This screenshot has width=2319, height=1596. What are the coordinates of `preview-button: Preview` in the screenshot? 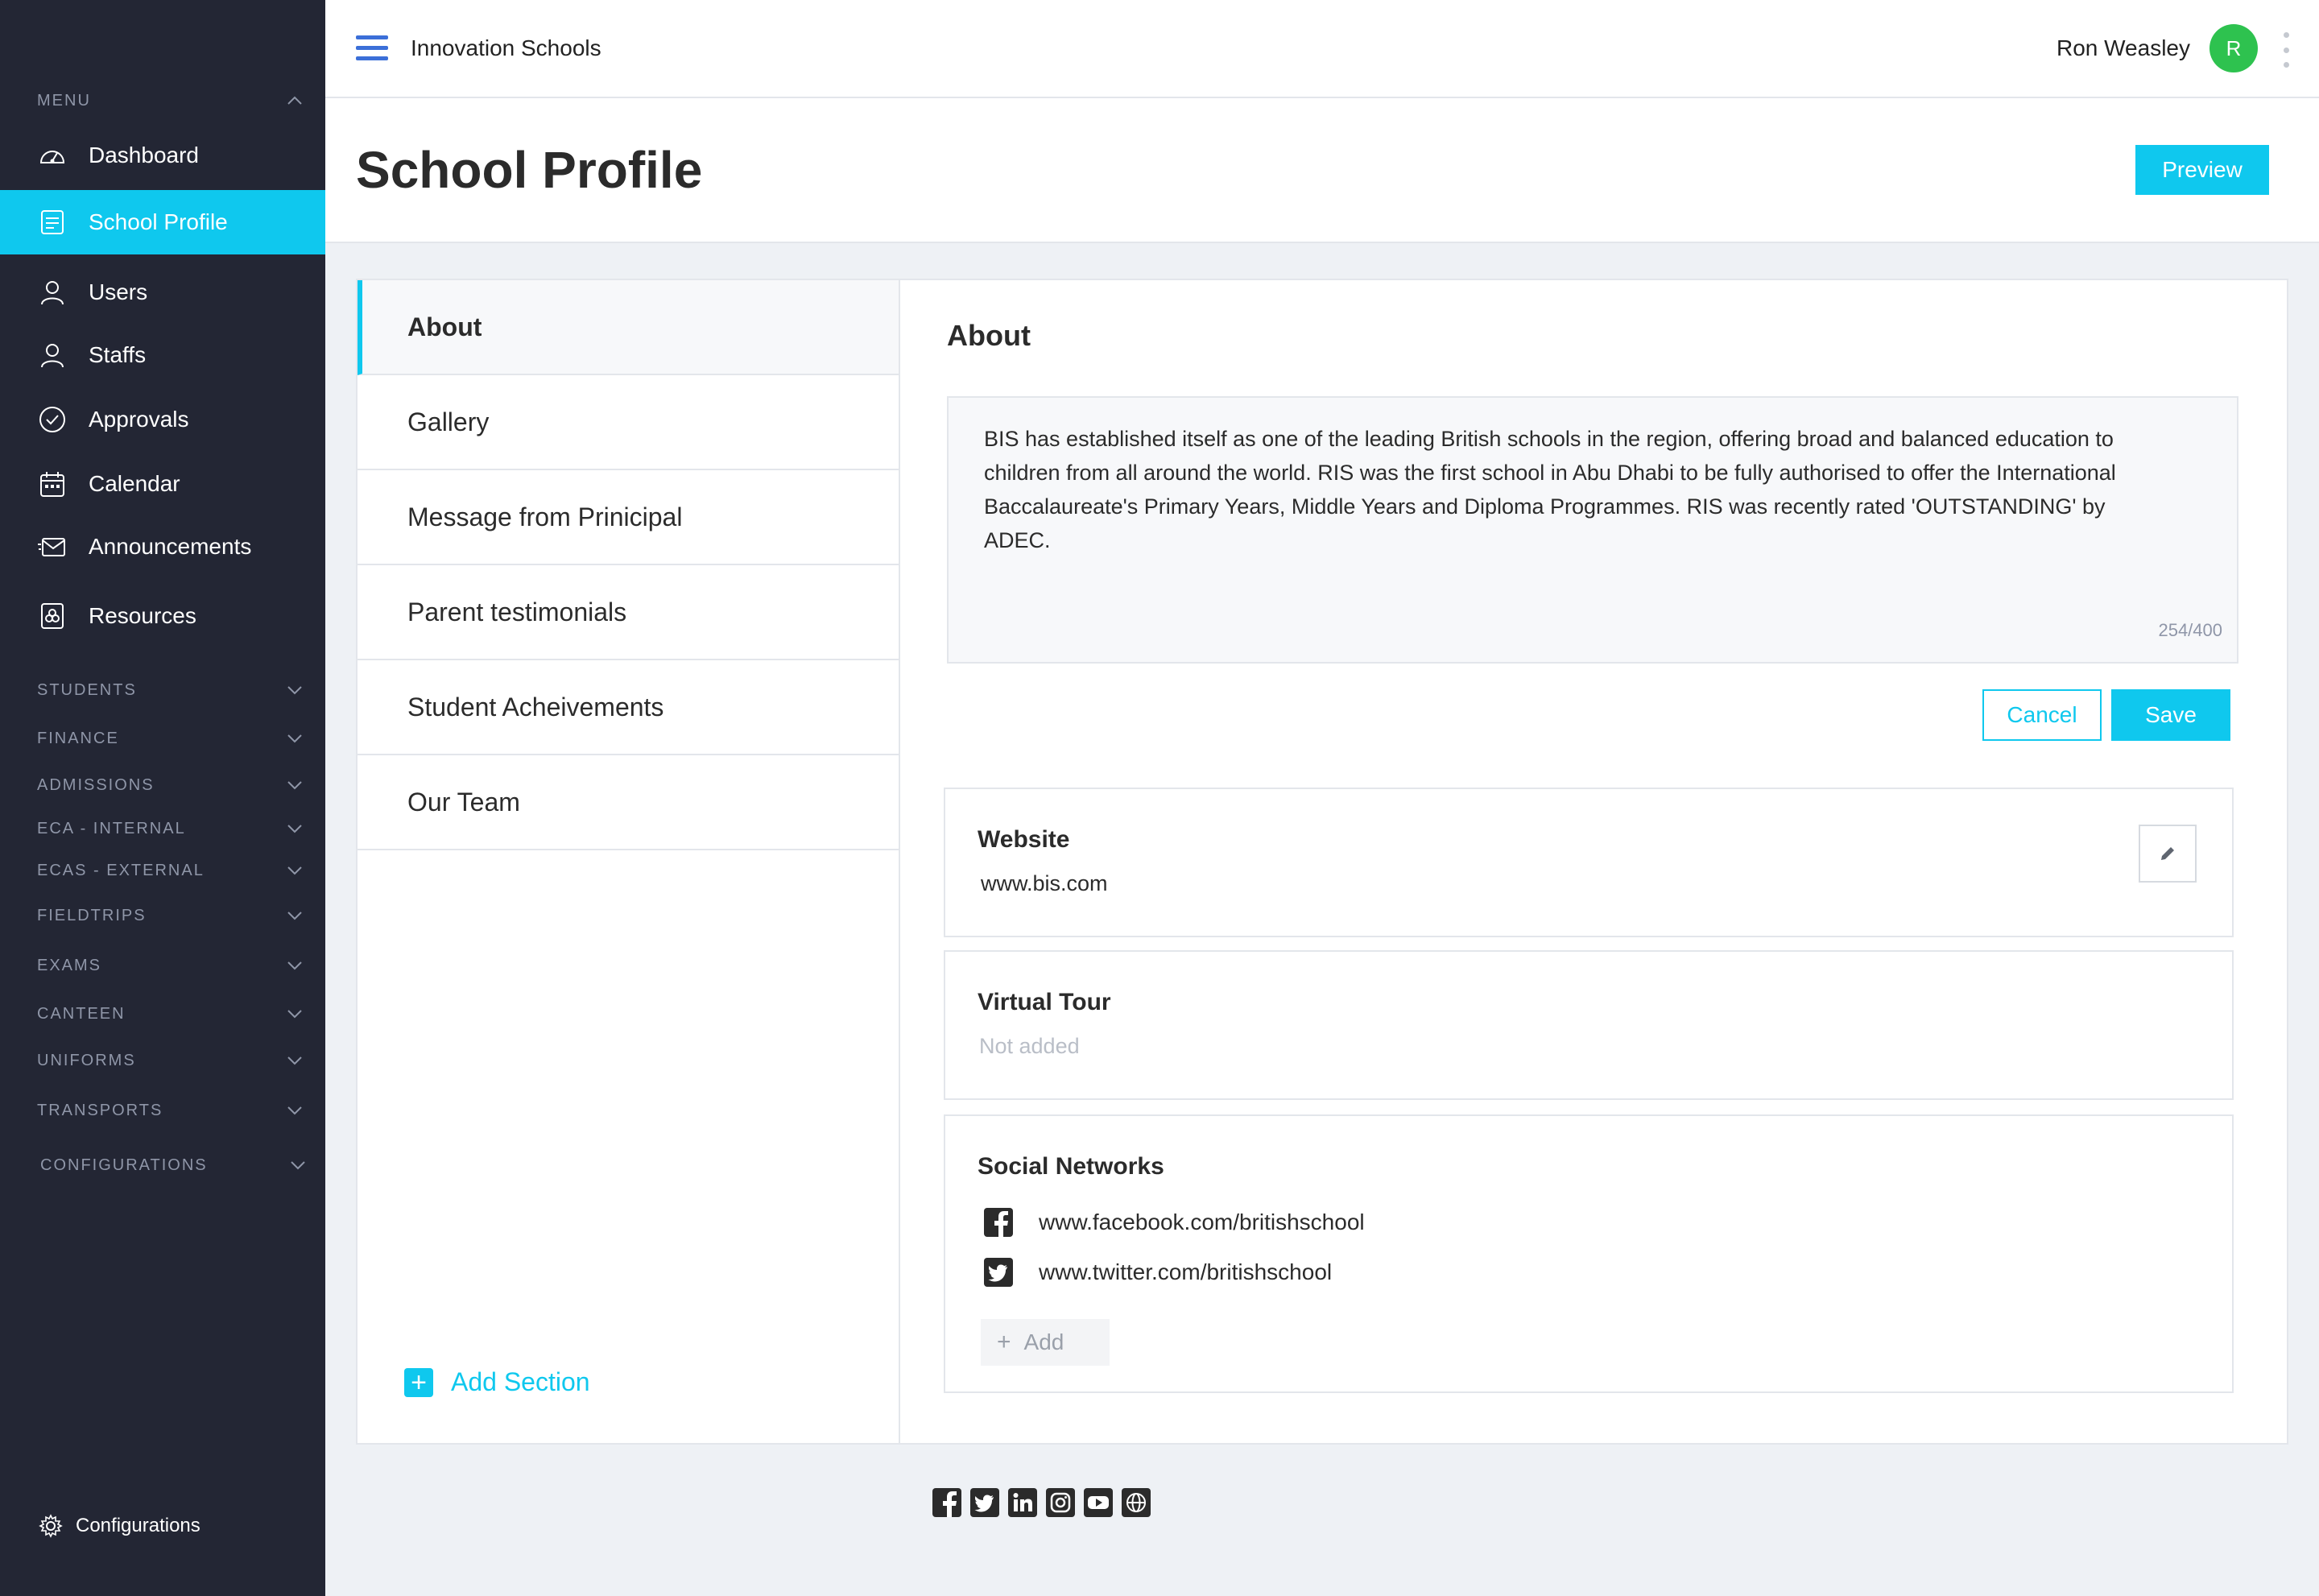 It's located at (2202, 170).